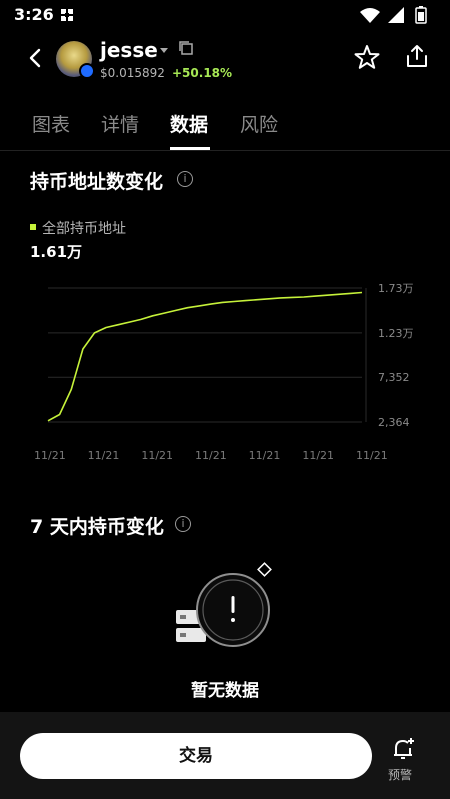 The image size is (450, 799). What do you see at coordinates (394, 422) in the screenshot?
I see `y-tick-label: 2,364` at bounding box center [394, 422].